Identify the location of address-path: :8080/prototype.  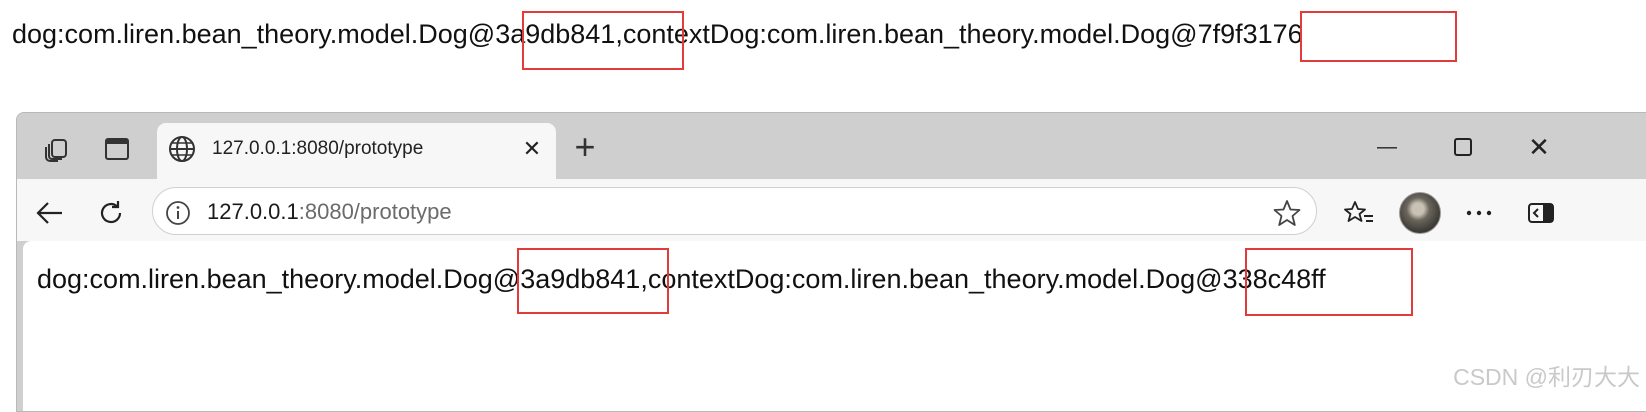
(375, 211).